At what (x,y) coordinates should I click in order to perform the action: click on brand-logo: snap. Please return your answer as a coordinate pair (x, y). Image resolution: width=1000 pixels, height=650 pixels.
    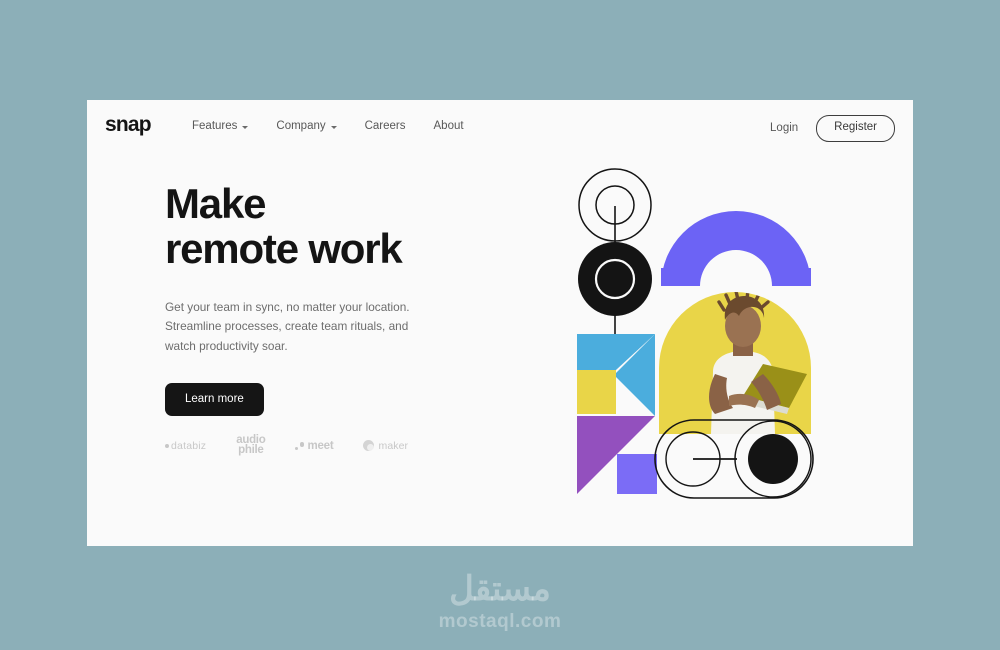
    Looking at the image, I should click on (128, 124).